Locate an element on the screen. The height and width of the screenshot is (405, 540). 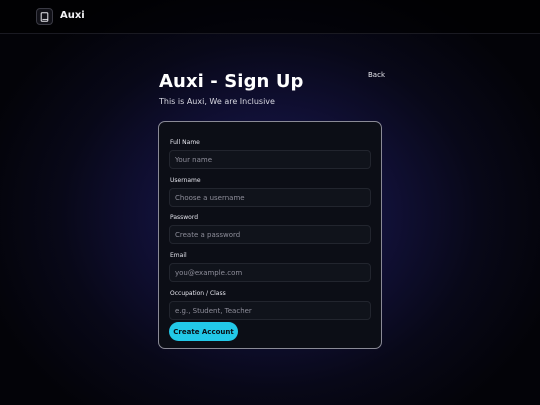
username-input is located at coordinates (270, 197).